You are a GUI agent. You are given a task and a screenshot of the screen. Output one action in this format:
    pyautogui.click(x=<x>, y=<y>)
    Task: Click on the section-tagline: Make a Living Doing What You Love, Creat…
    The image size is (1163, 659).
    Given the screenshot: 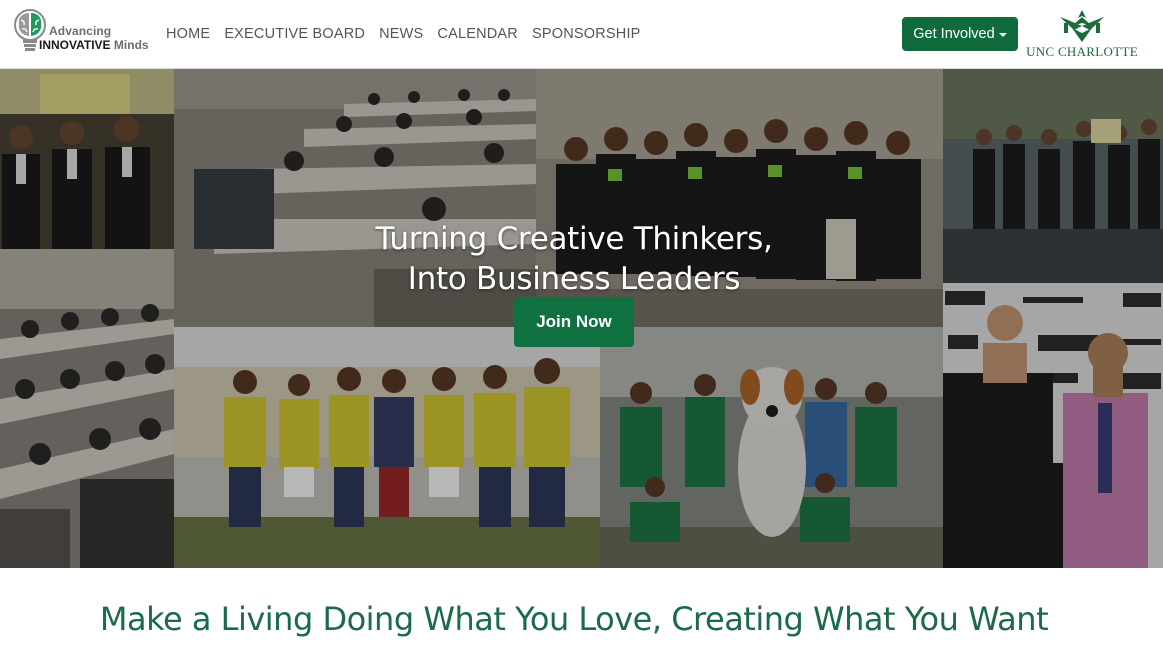 What is the action you would take?
    pyautogui.click(x=574, y=619)
    